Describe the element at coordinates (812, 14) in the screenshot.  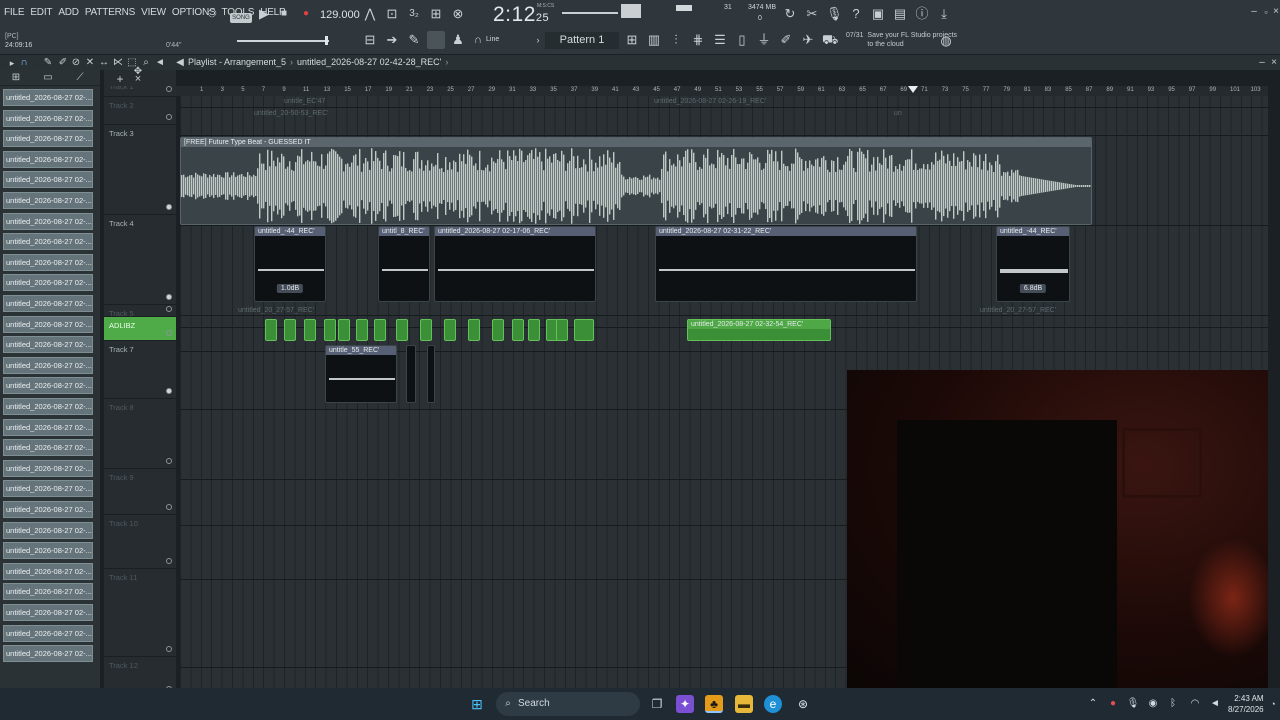
I see `tools-icon: ✂` at that location.